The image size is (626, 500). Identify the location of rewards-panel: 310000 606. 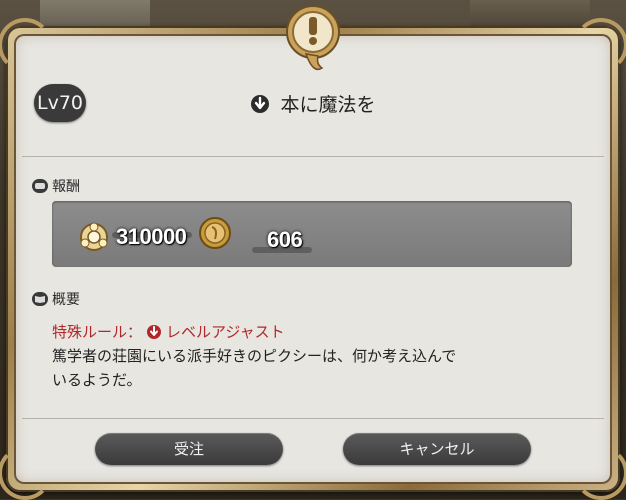
(312, 234).